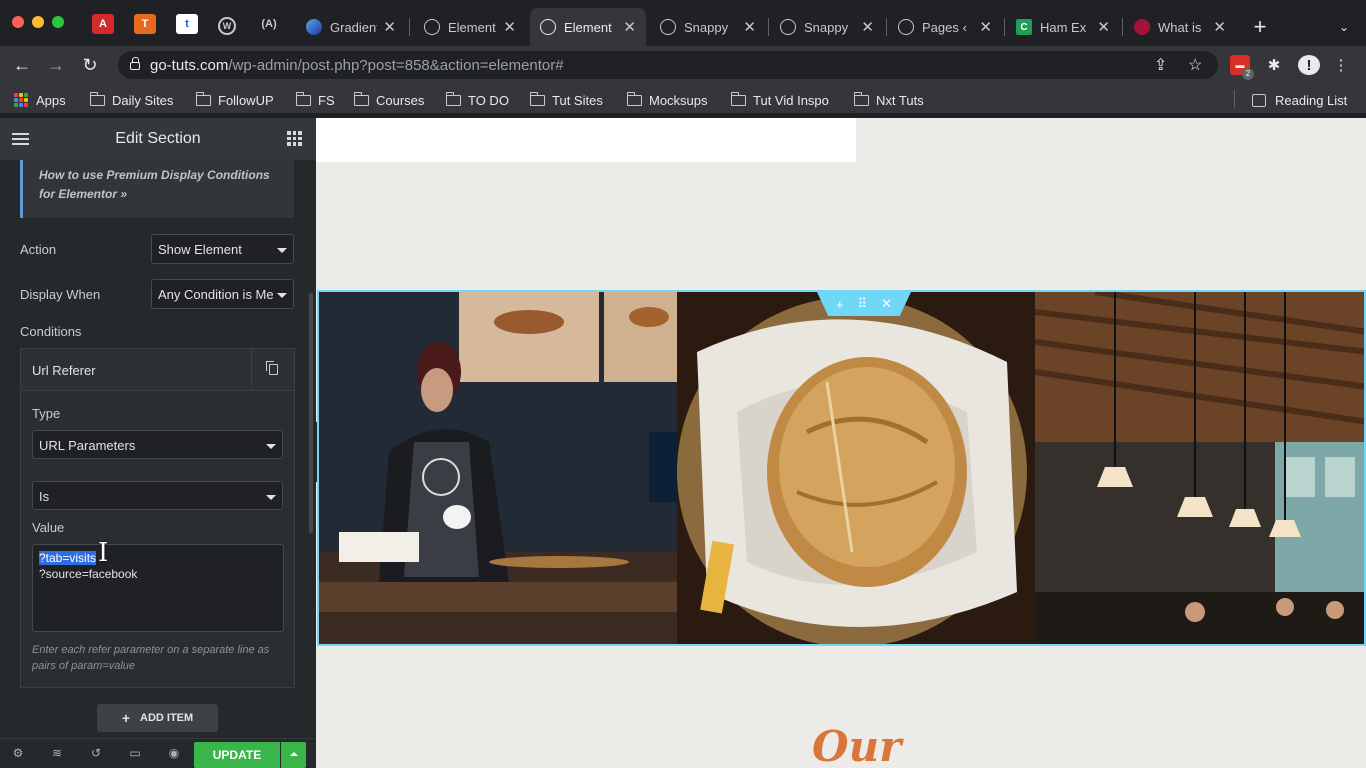  I want to click on pinned-tab-t-blue-icon: t, so click(187, 24).